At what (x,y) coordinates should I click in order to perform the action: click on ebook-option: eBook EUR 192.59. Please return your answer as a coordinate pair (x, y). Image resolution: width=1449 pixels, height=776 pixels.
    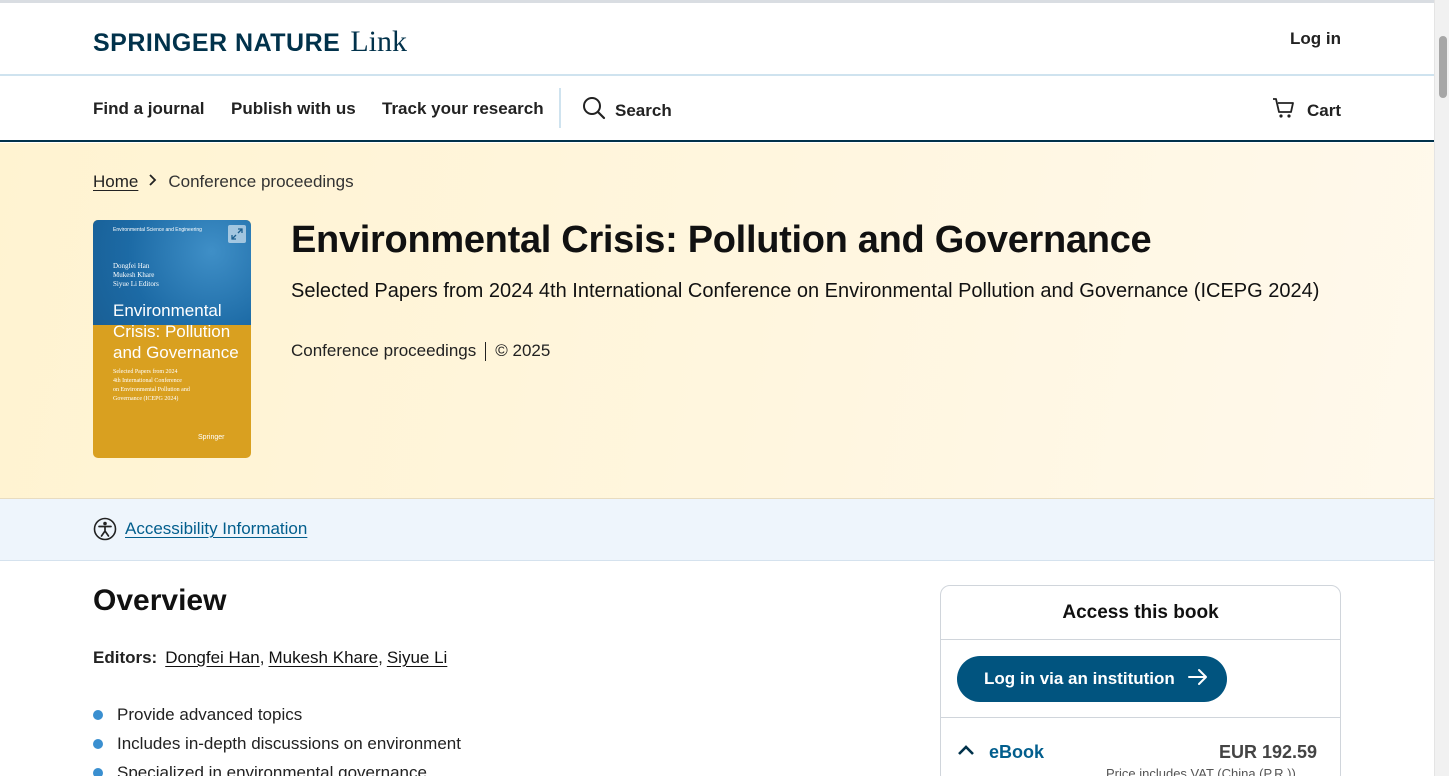
    Looking at the image, I should click on (1137, 752).